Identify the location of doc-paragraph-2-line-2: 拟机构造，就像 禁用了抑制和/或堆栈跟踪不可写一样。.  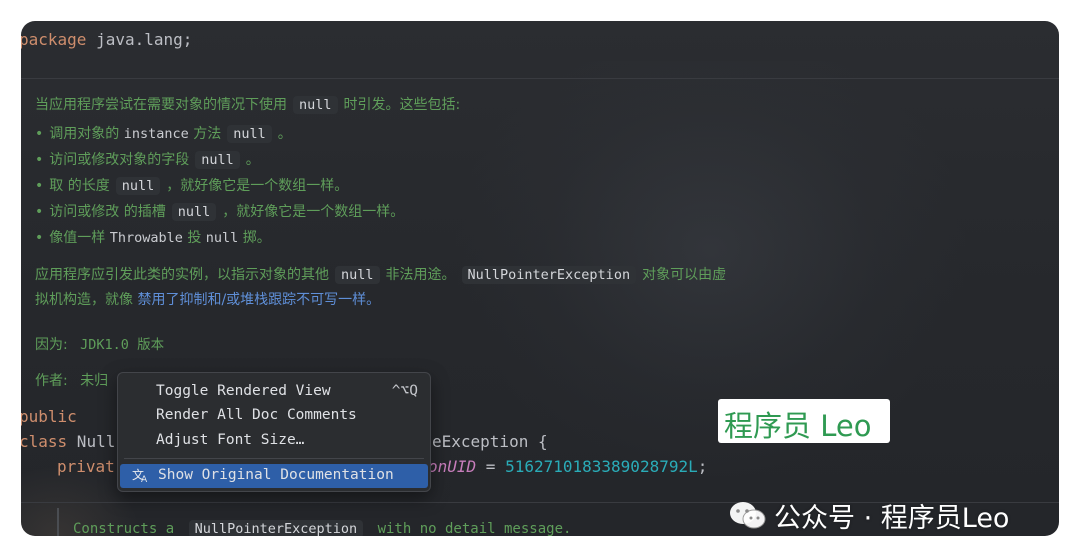
(207, 299).